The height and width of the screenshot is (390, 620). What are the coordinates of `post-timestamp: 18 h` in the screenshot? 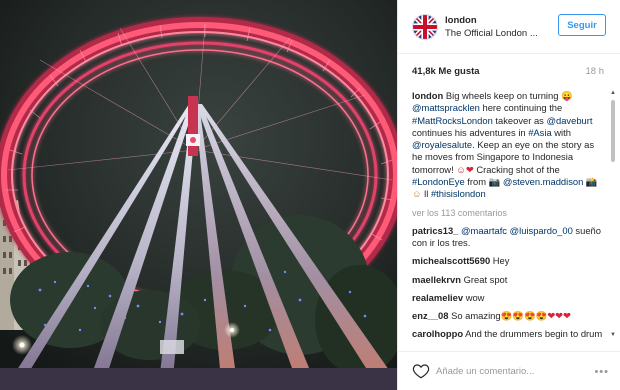 It's located at (595, 71).